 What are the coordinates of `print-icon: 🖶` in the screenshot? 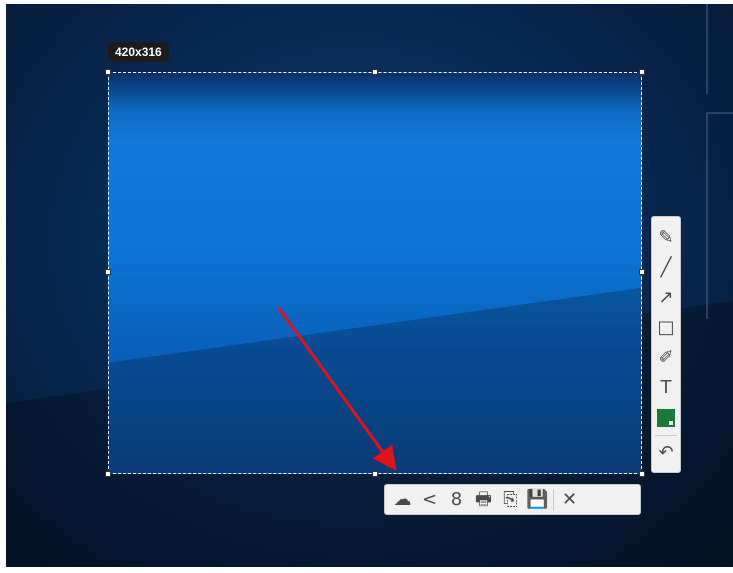 It's located at (483, 499).